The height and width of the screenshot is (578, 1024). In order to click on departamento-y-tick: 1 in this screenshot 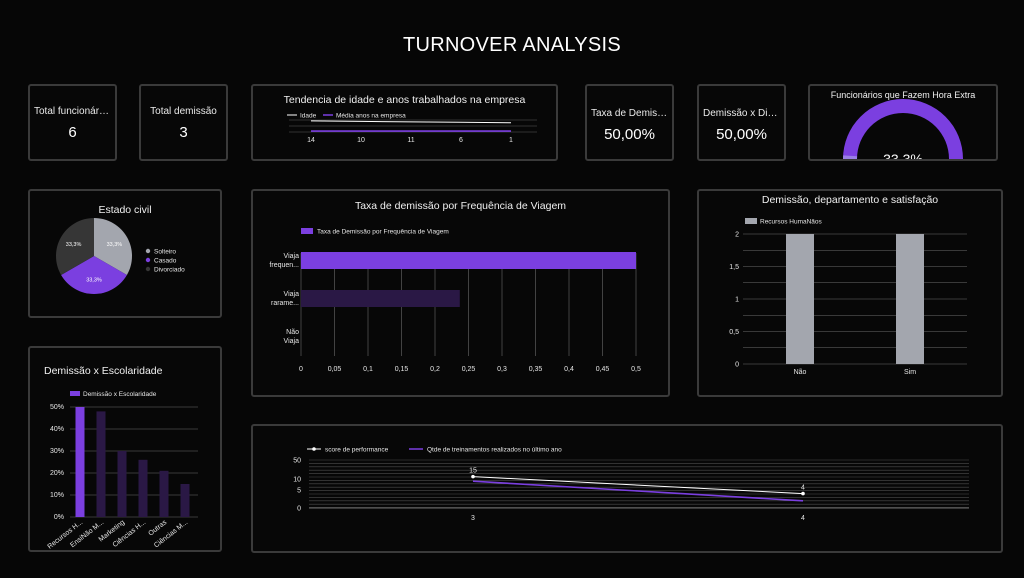, I will do `click(737, 300)`.